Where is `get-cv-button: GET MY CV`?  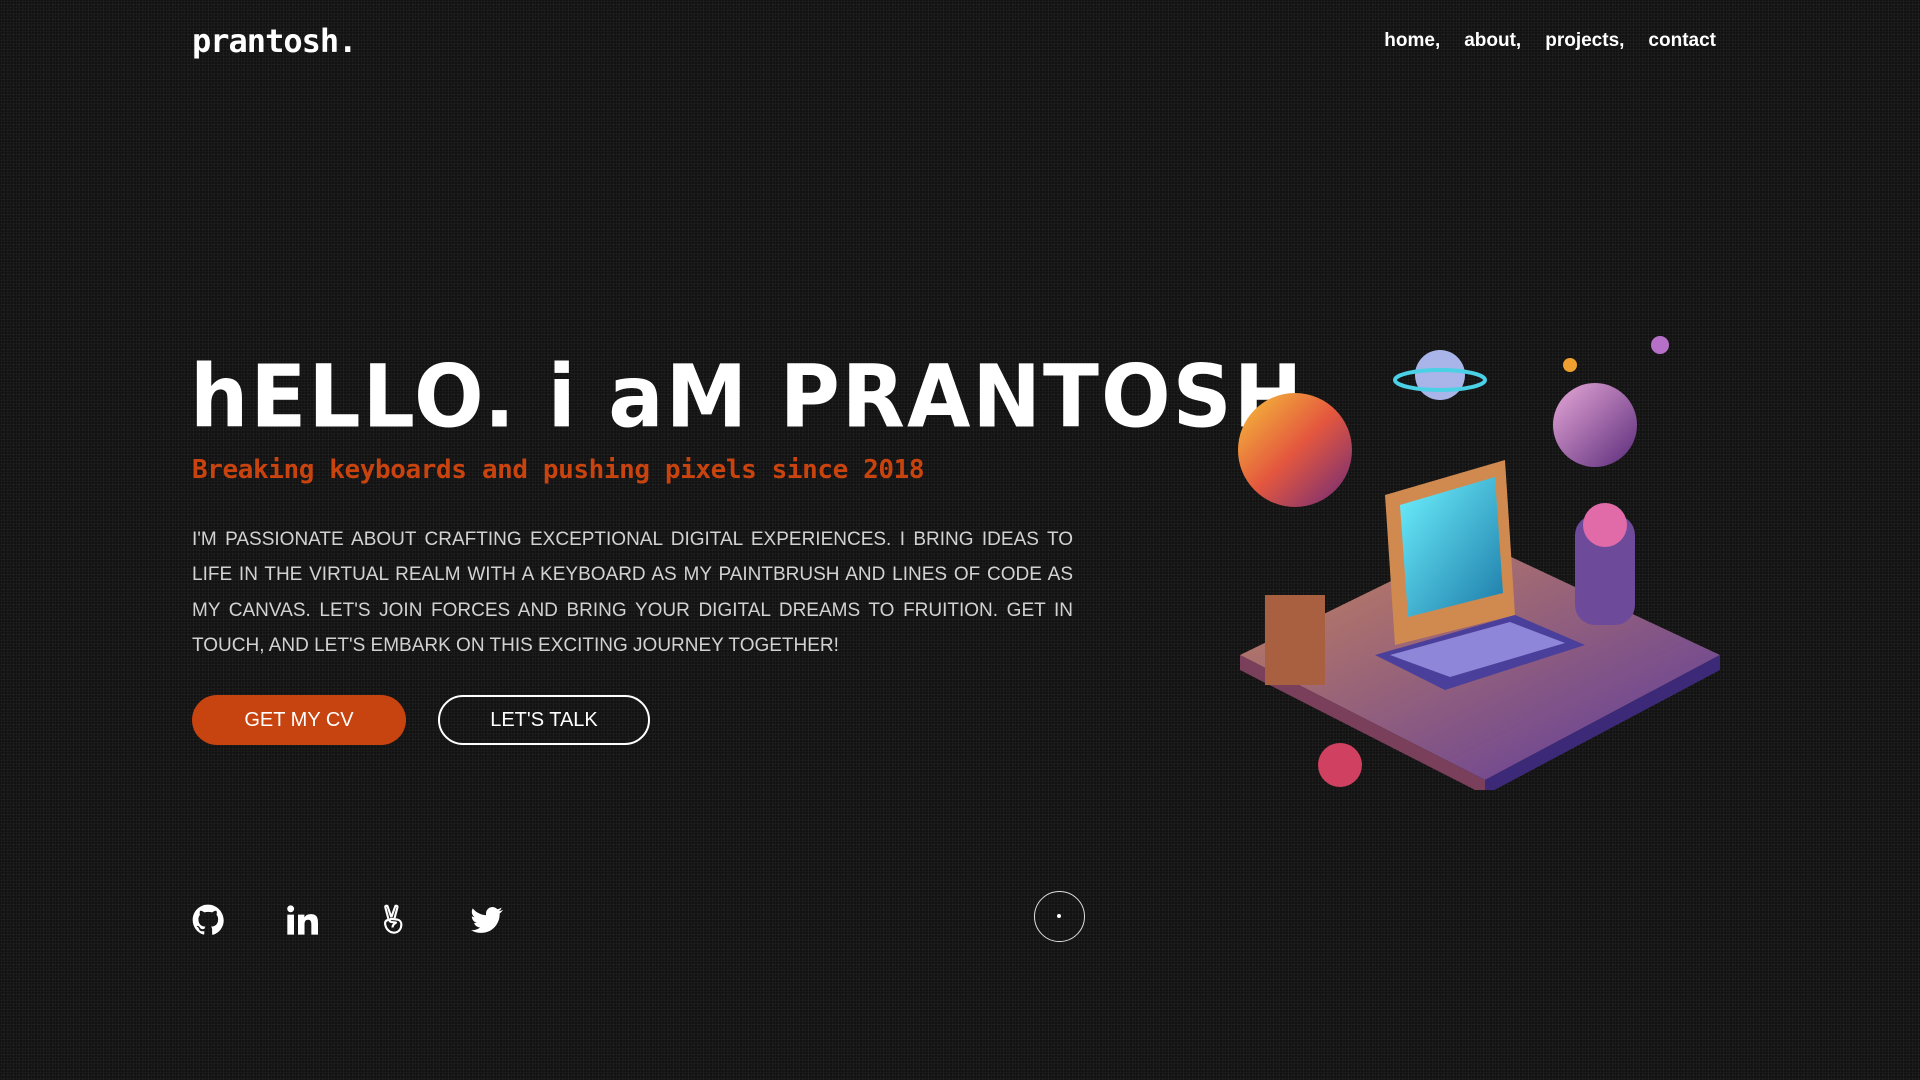 get-cv-button: GET MY CV is located at coordinates (299, 720).